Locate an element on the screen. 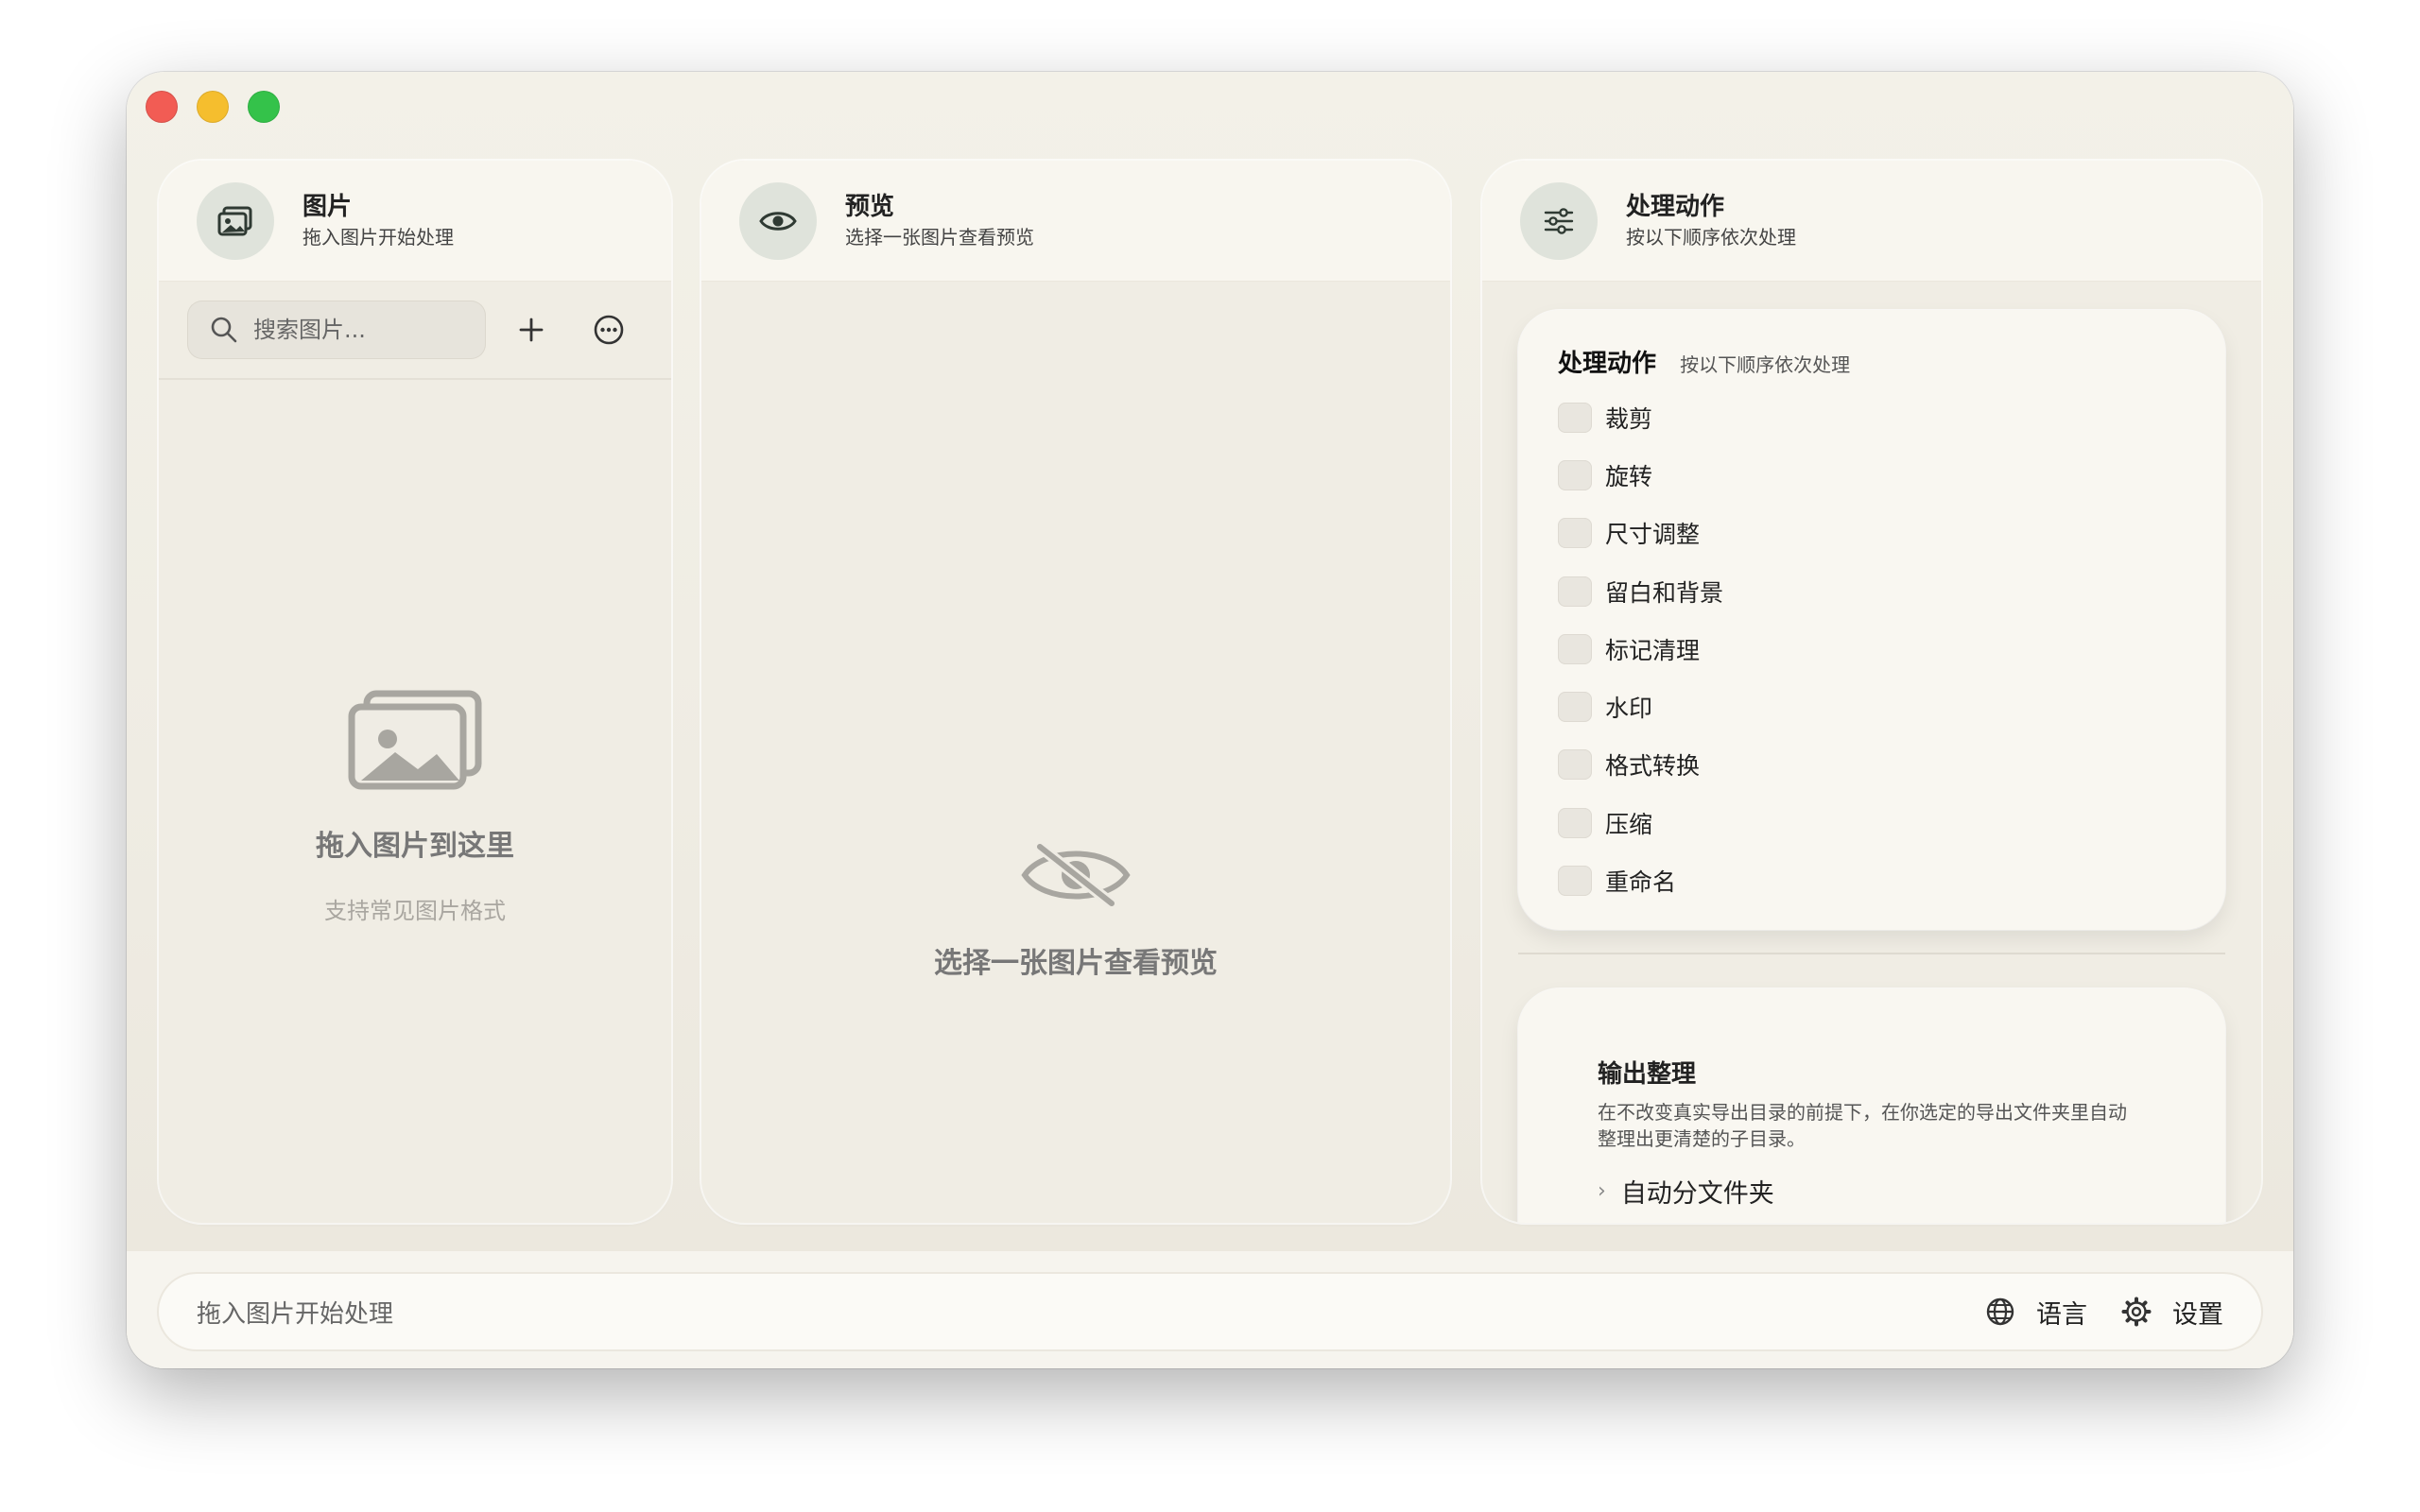  auto-folder-disclosure: › 自动分文件夹 is located at coordinates (1911, 1191).